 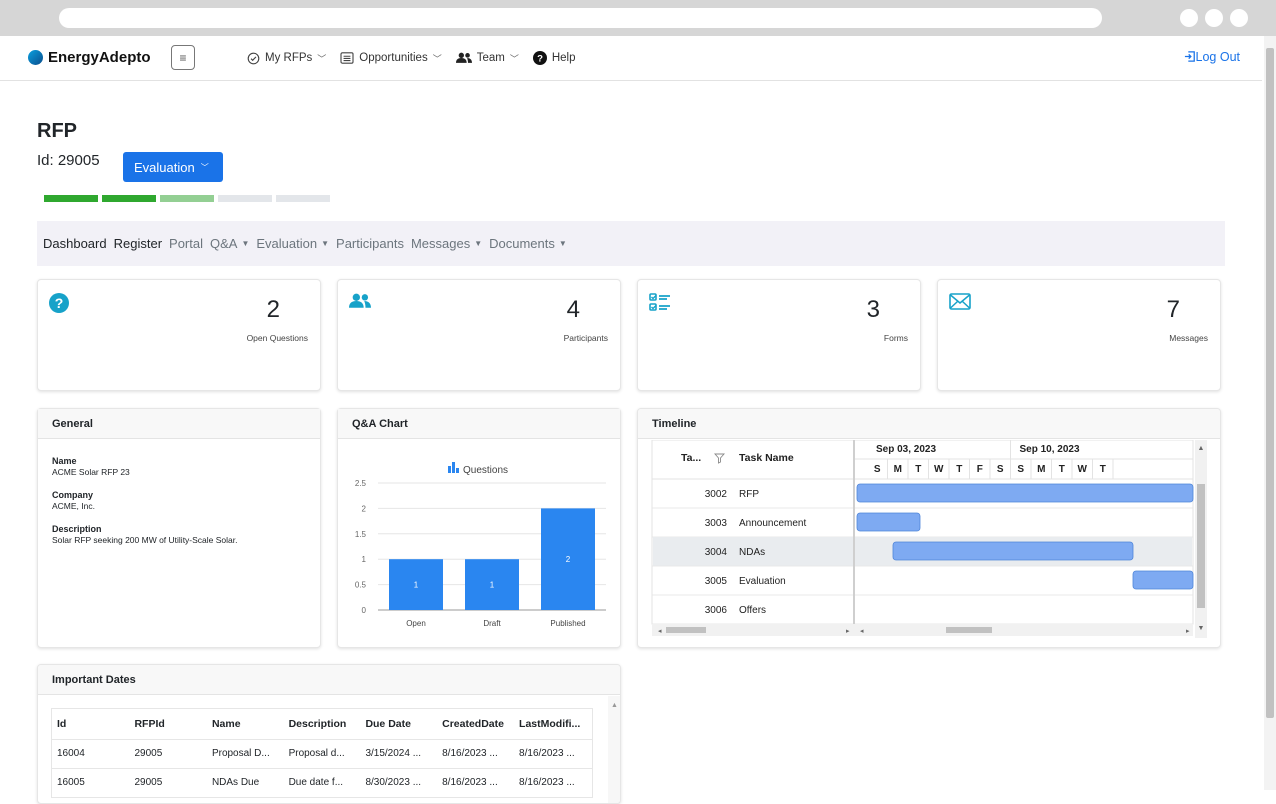 I want to click on address-bar, so click(x=580, y=18).